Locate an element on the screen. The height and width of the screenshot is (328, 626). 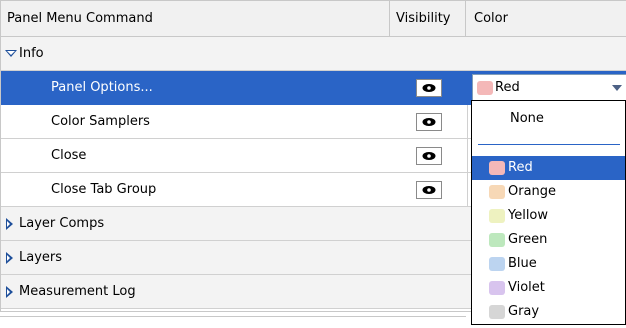
header-visibility: Visibility is located at coordinates (428, 18).